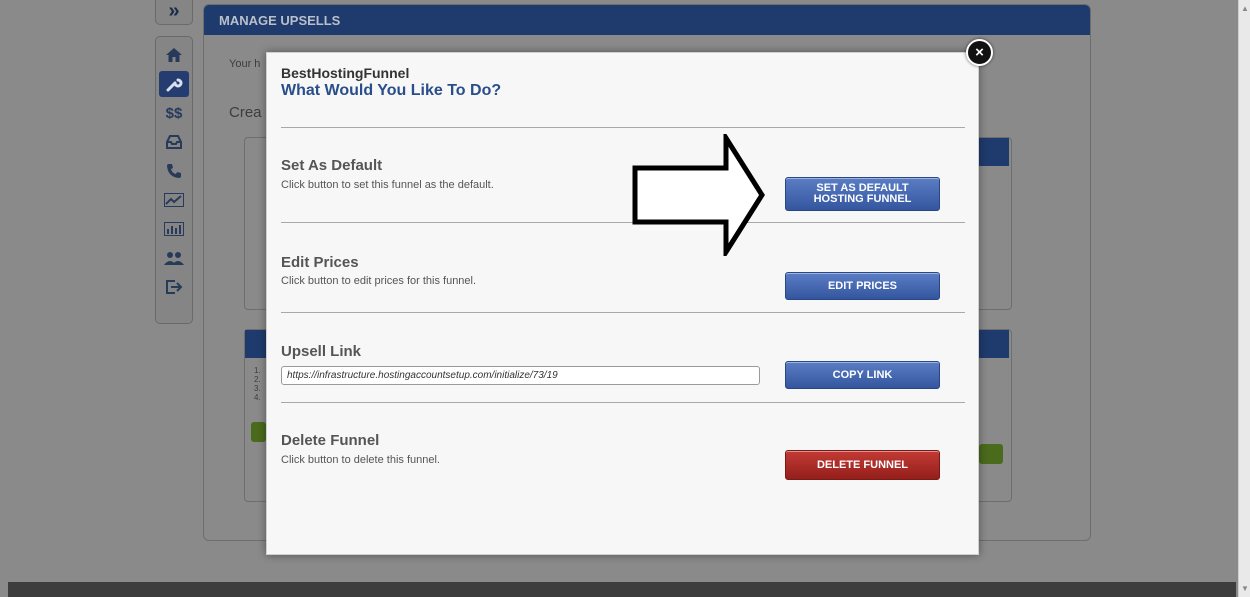 The image size is (1250, 597). What do you see at coordinates (174, 229) in the screenshot?
I see `bar-chart-icon` at bounding box center [174, 229].